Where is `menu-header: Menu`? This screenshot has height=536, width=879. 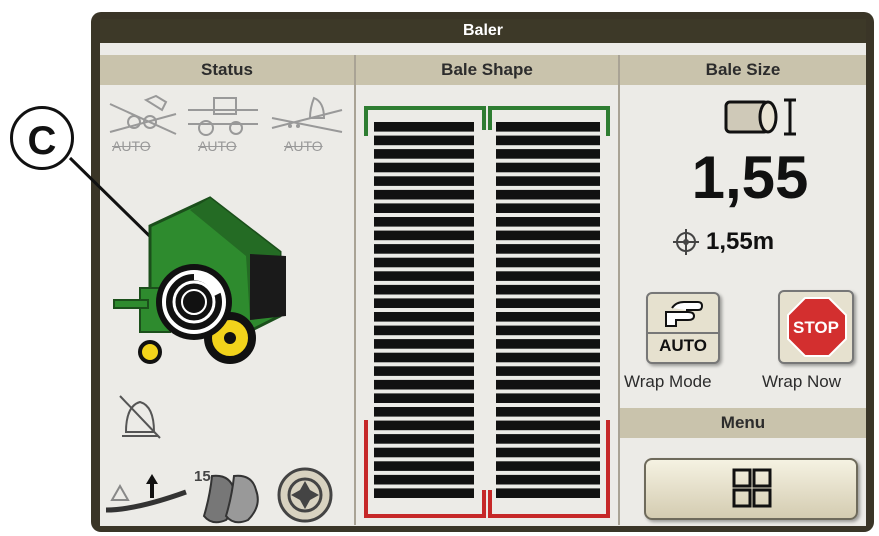
menu-header: Menu is located at coordinates (743, 423).